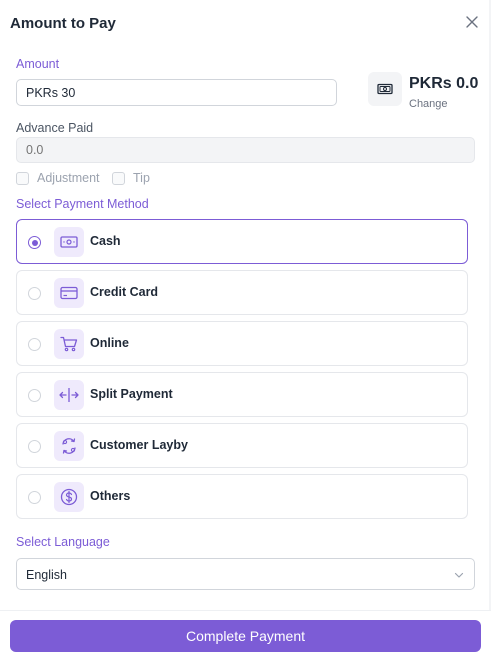 This screenshot has width=491, height=661. I want to click on method-label-cash: Cash, so click(105, 241).